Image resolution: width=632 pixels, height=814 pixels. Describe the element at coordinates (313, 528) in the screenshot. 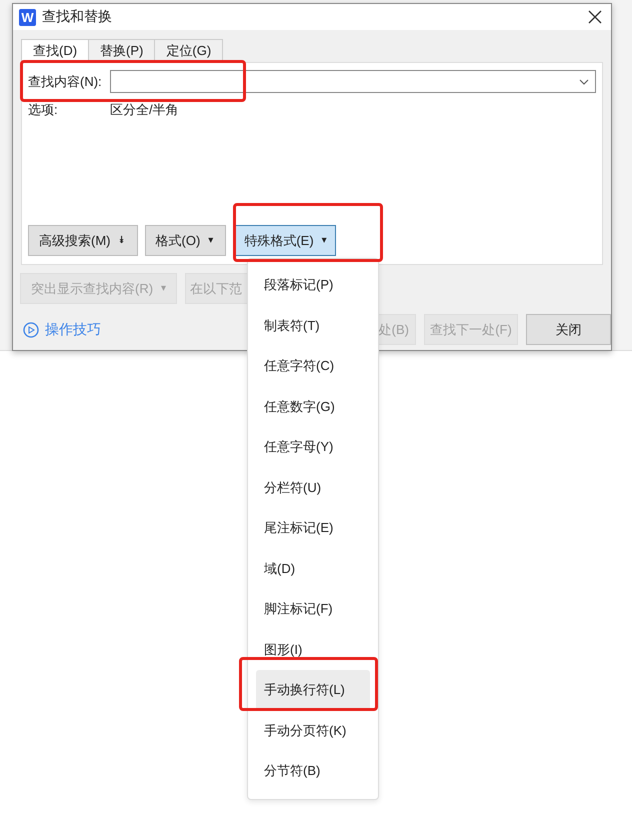

I see `menu-item: 尾注标记(E)` at that location.